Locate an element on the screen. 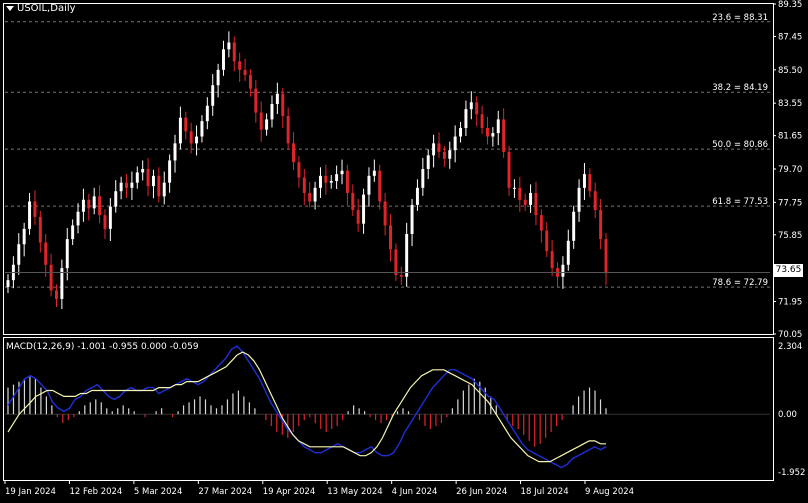  fib-label: 61.8 = 77.53 is located at coordinates (740, 202).